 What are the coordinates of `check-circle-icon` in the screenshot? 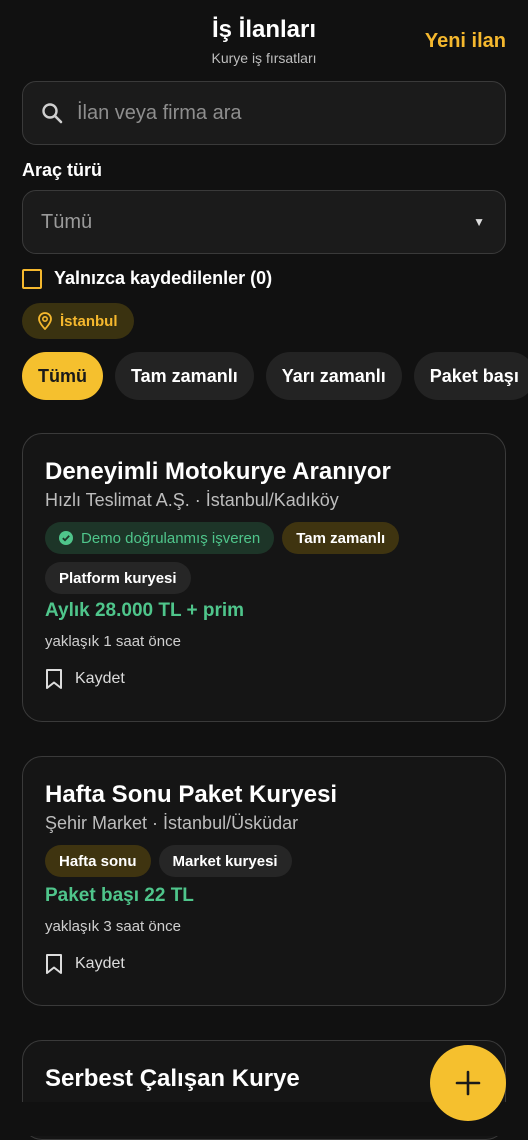 It's located at (66, 538).